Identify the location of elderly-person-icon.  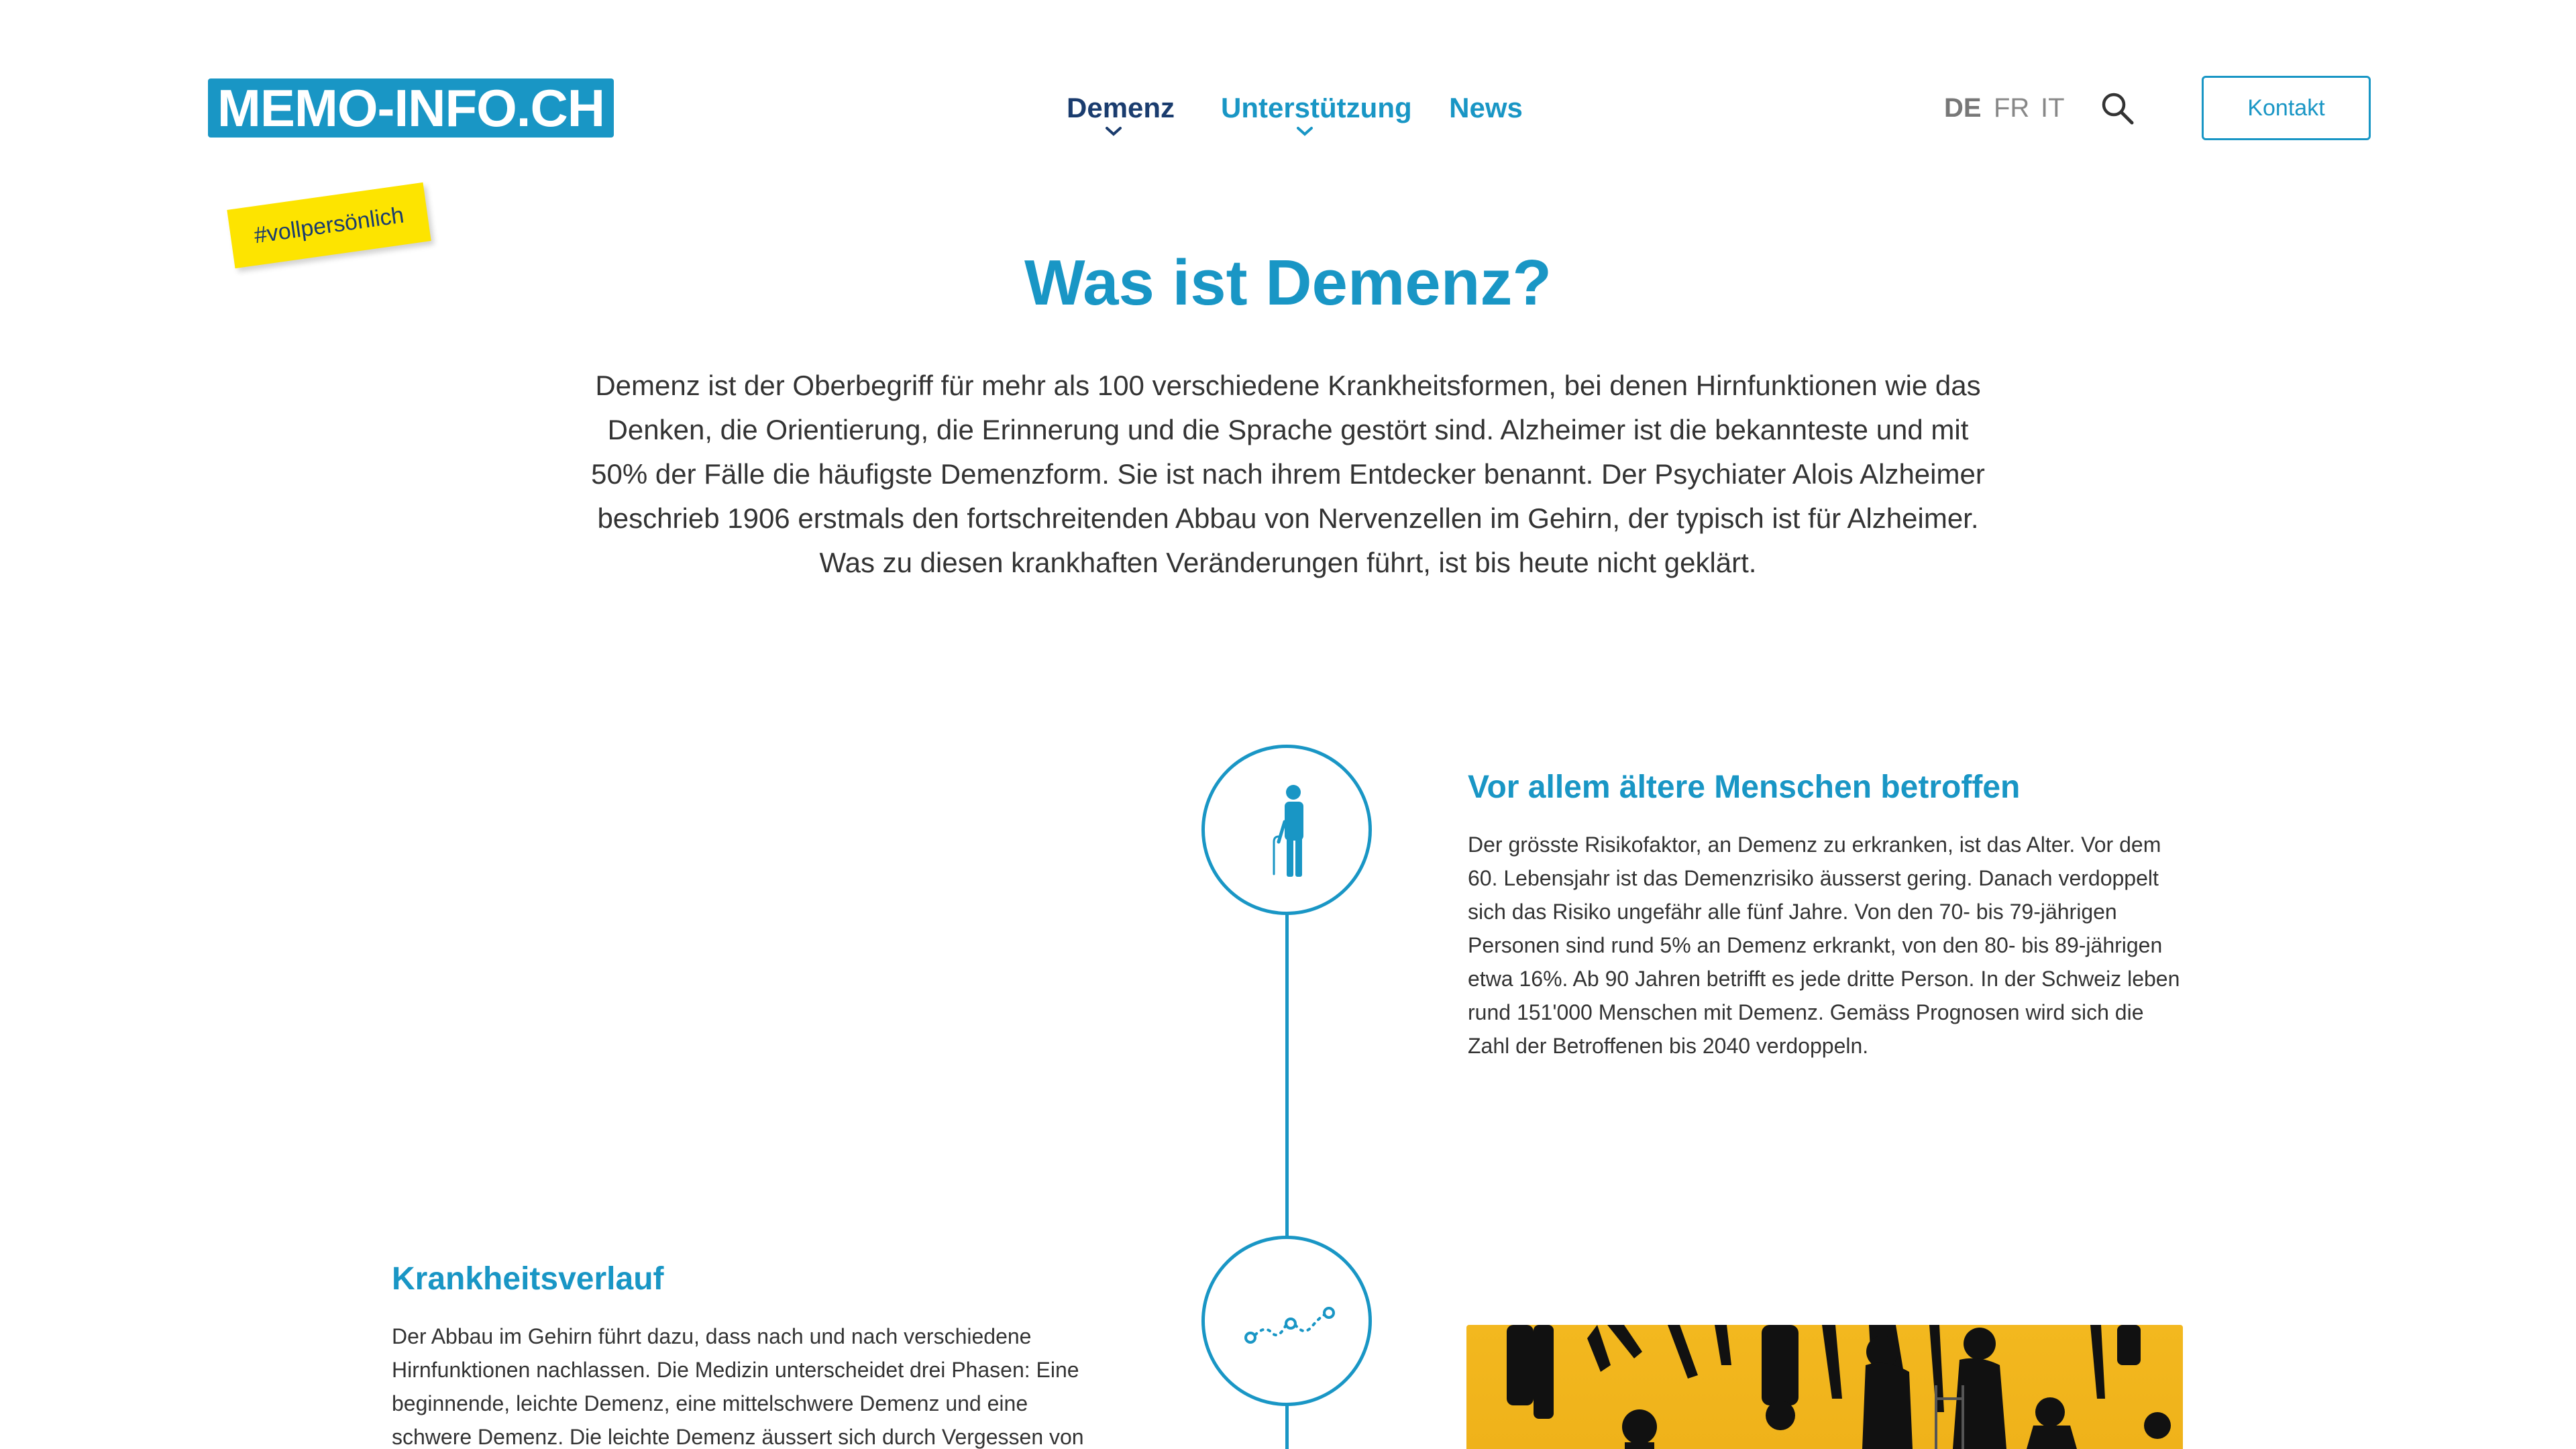
(1288, 831).